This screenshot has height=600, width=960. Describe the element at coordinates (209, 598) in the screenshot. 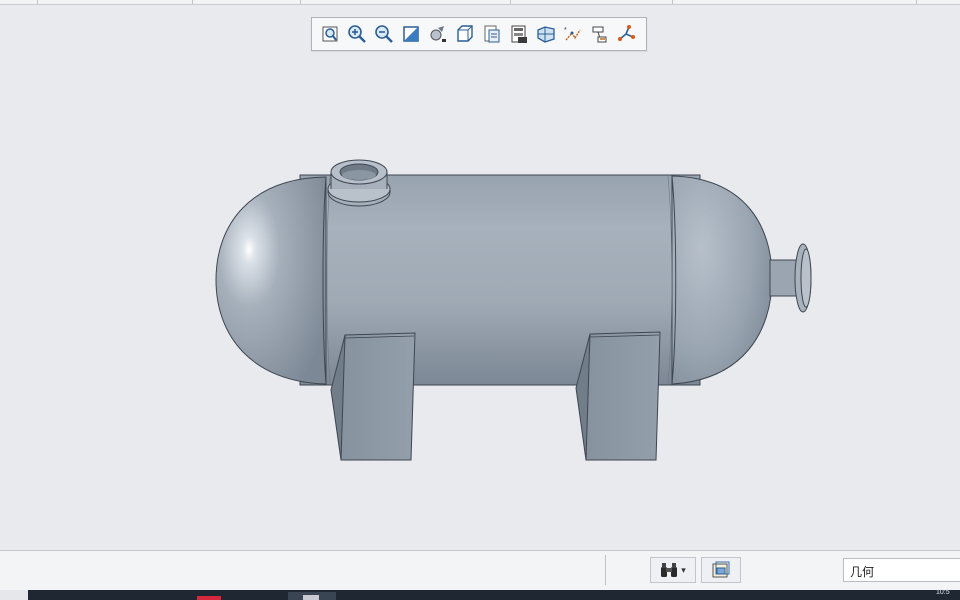

I see `taskbar-app-icon` at that location.